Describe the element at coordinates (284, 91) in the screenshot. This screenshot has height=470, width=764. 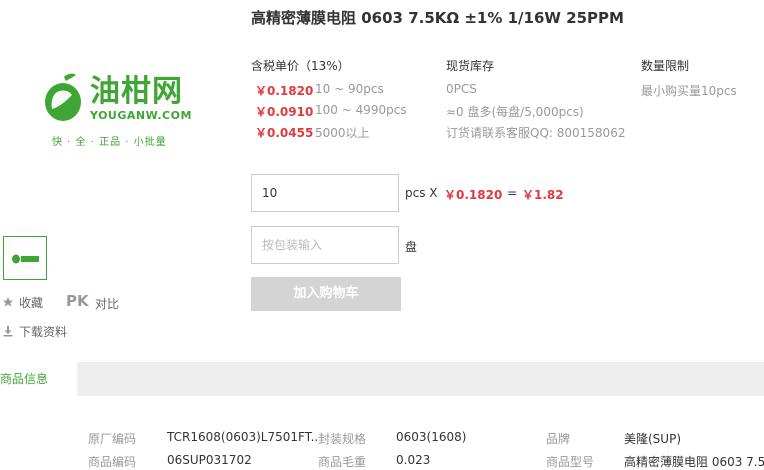
I see `tier-price: ￥0.1820` at that location.